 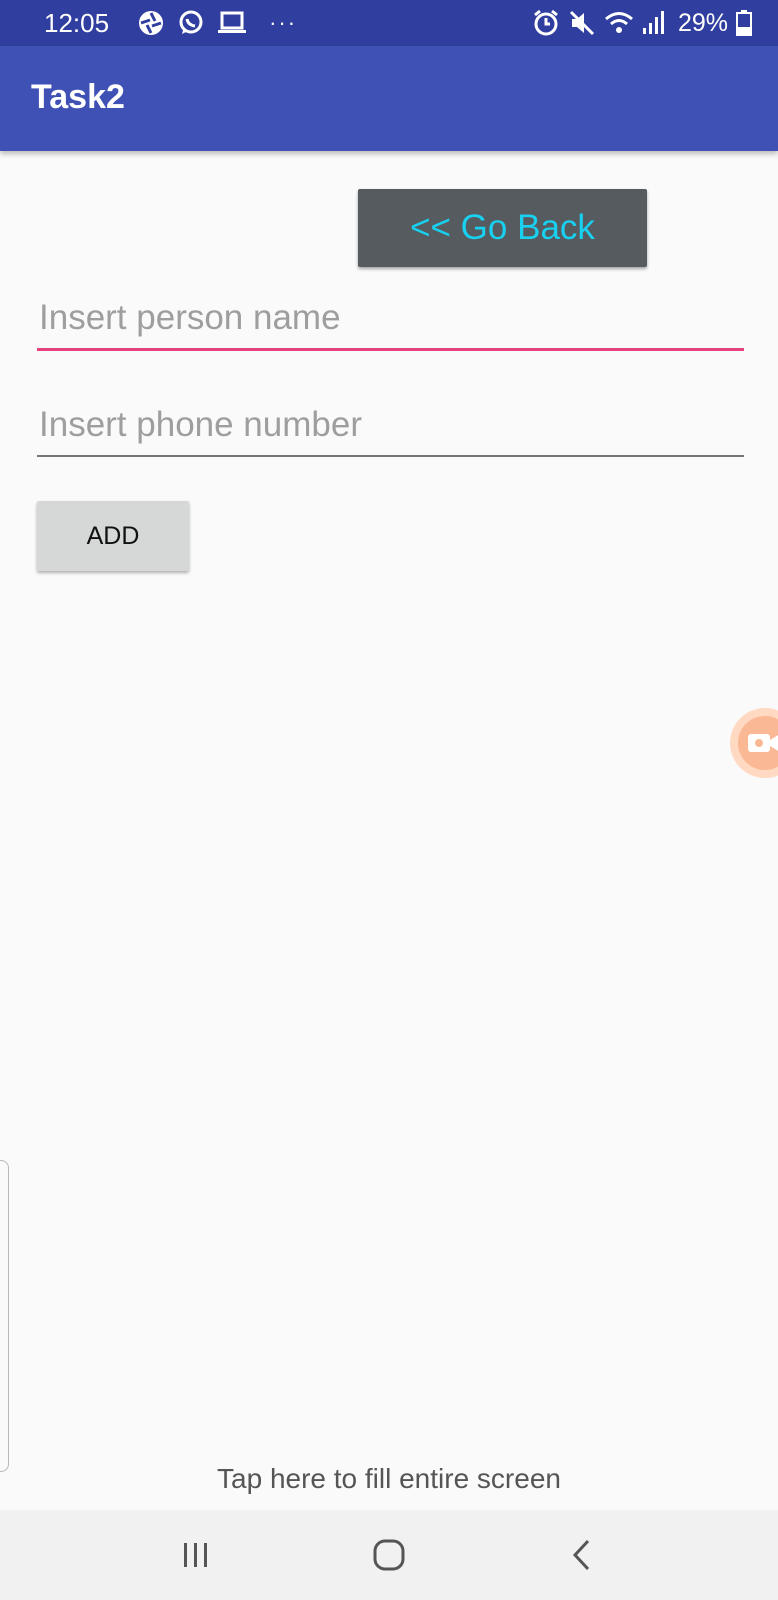 I want to click on more-icon: ···, so click(x=283, y=22).